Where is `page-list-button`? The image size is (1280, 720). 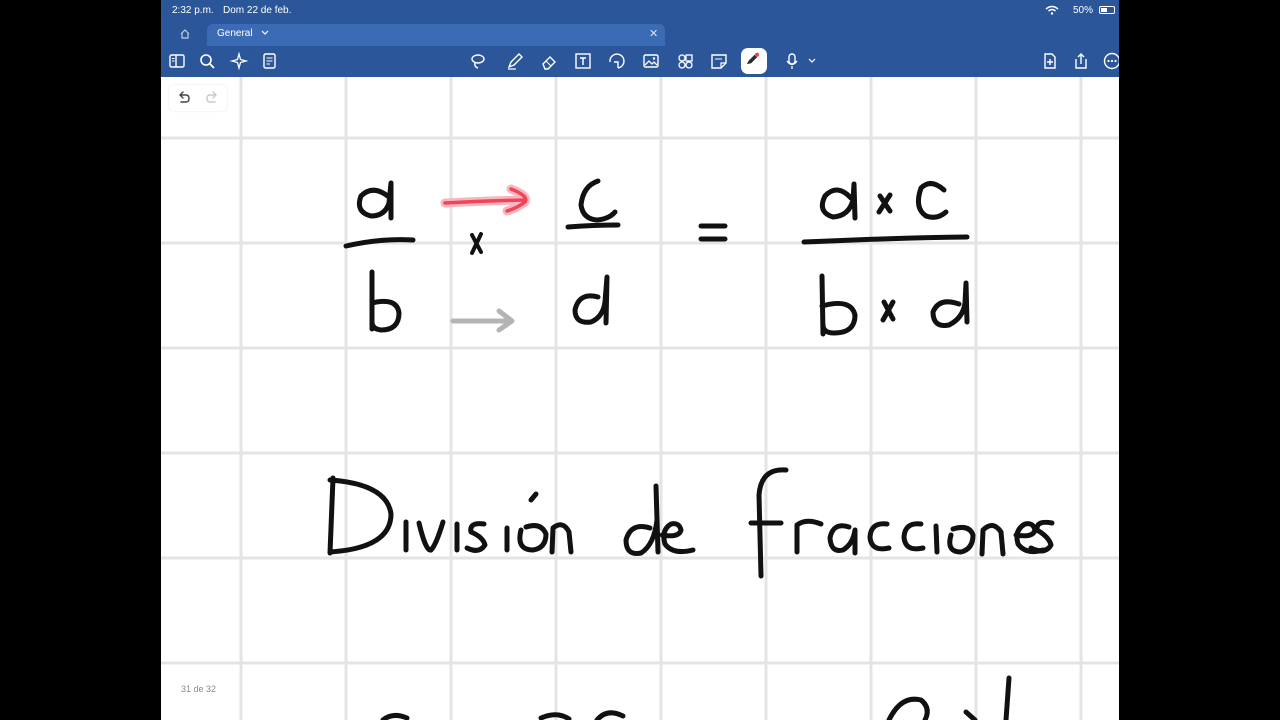
page-list-button is located at coordinates (270, 61).